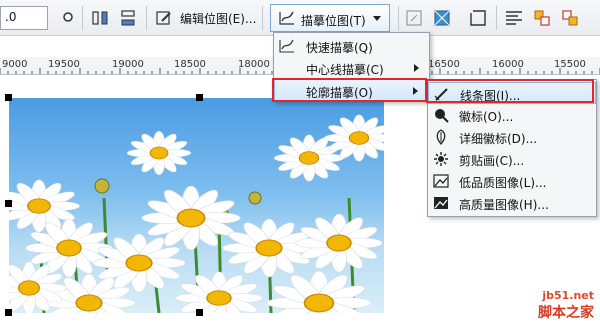 Image resolution: width=600 pixels, height=325 pixels. What do you see at coordinates (442, 18) in the screenshot?
I see `resample-icon` at bounding box center [442, 18].